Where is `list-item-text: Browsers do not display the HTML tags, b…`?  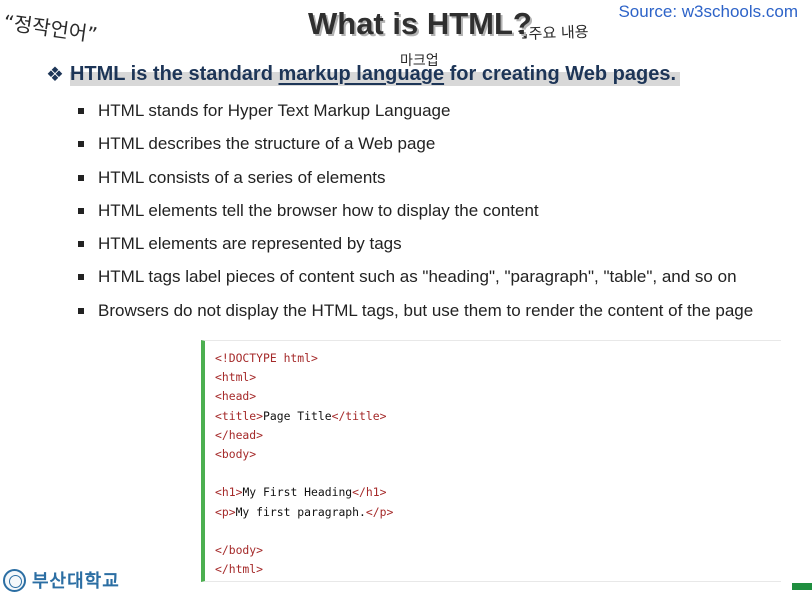 list-item-text: Browsers do not display the HTML tags, b… is located at coordinates (426, 310).